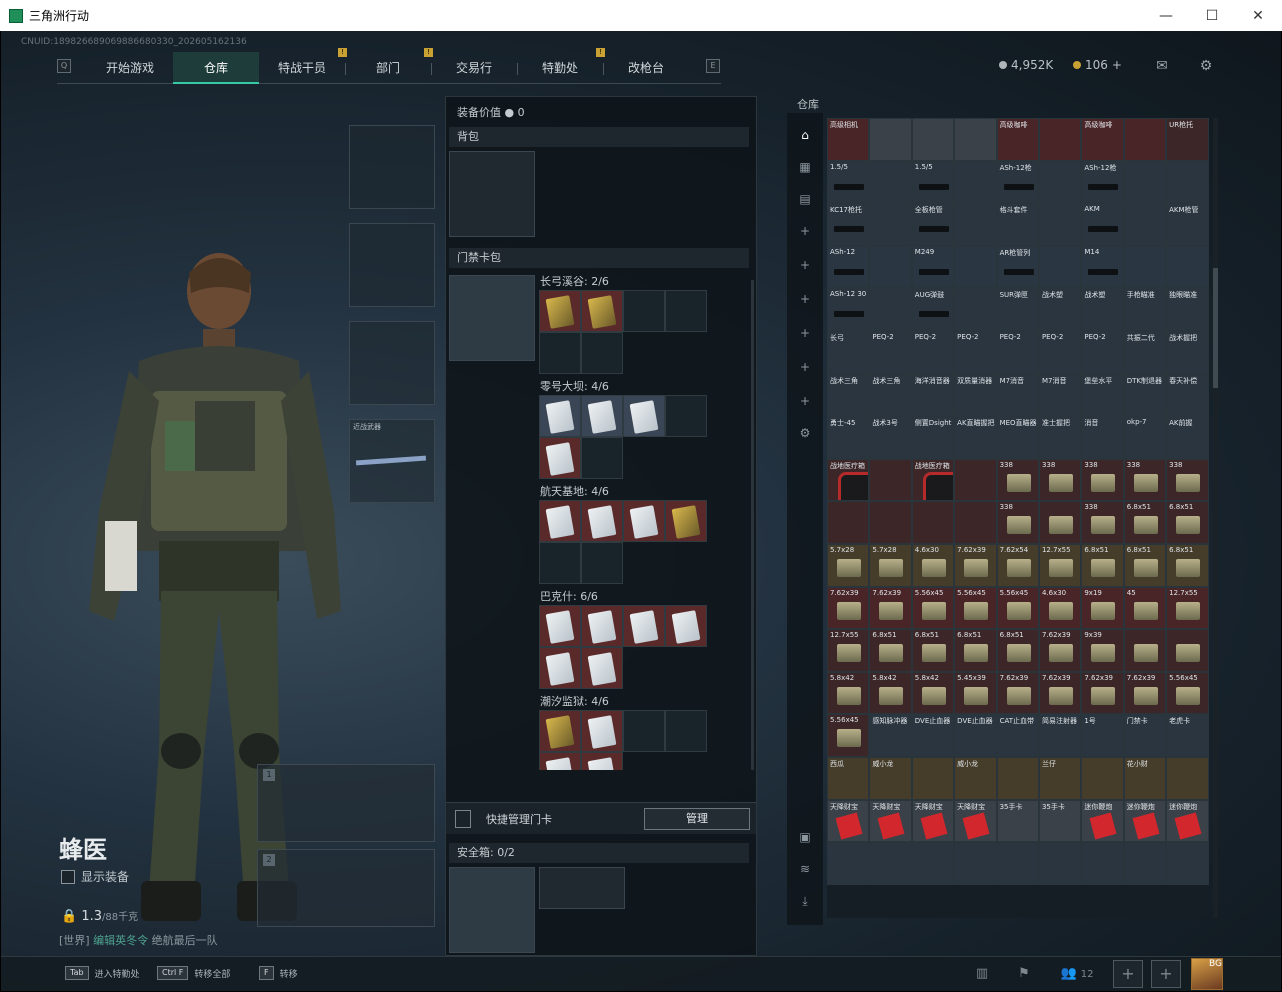 The height and width of the screenshot is (992, 1282). What do you see at coordinates (805, 837) in the screenshot?
I see `sort-icon: ▣` at bounding box center [805, 837].